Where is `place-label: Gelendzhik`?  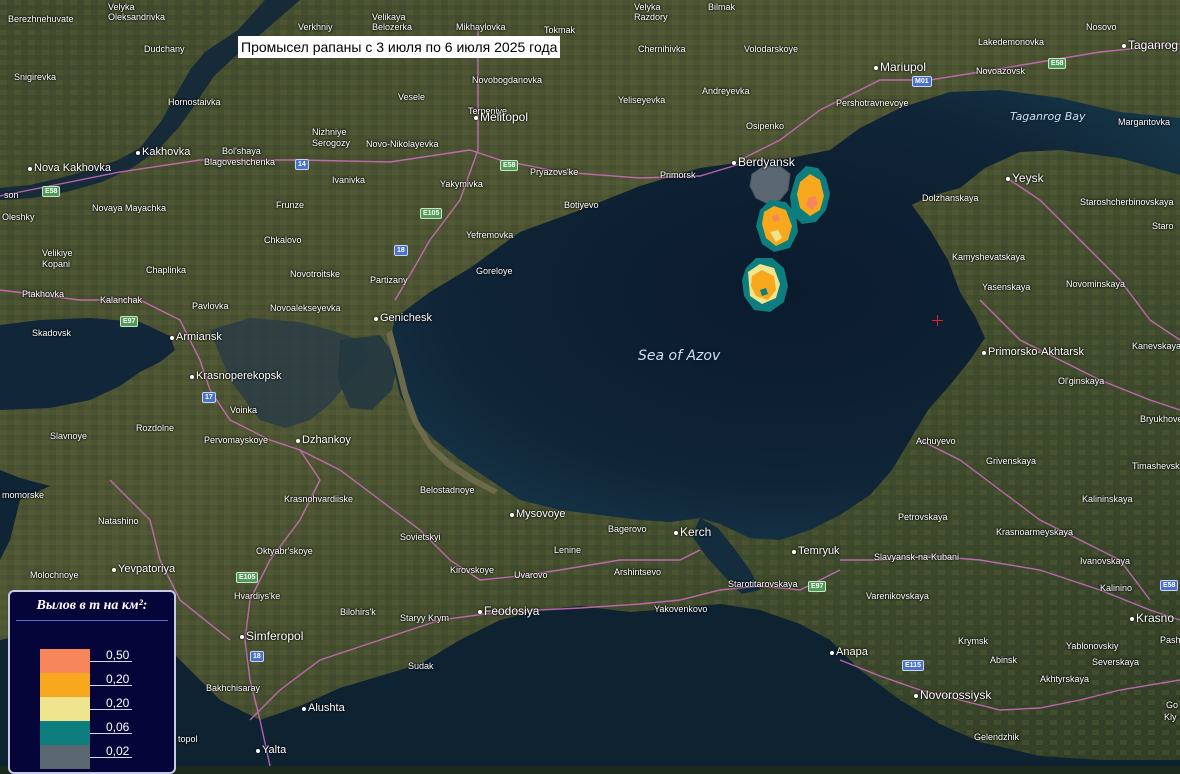
place-label: Gelendzhik is located at coordinates (997, 737).